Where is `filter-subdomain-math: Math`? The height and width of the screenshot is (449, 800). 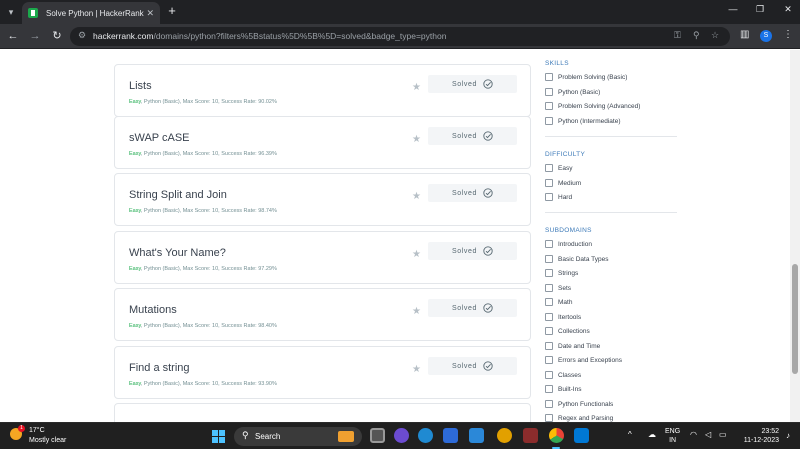 filter-subdomain-math: Math is located at coordinates (558, 302).